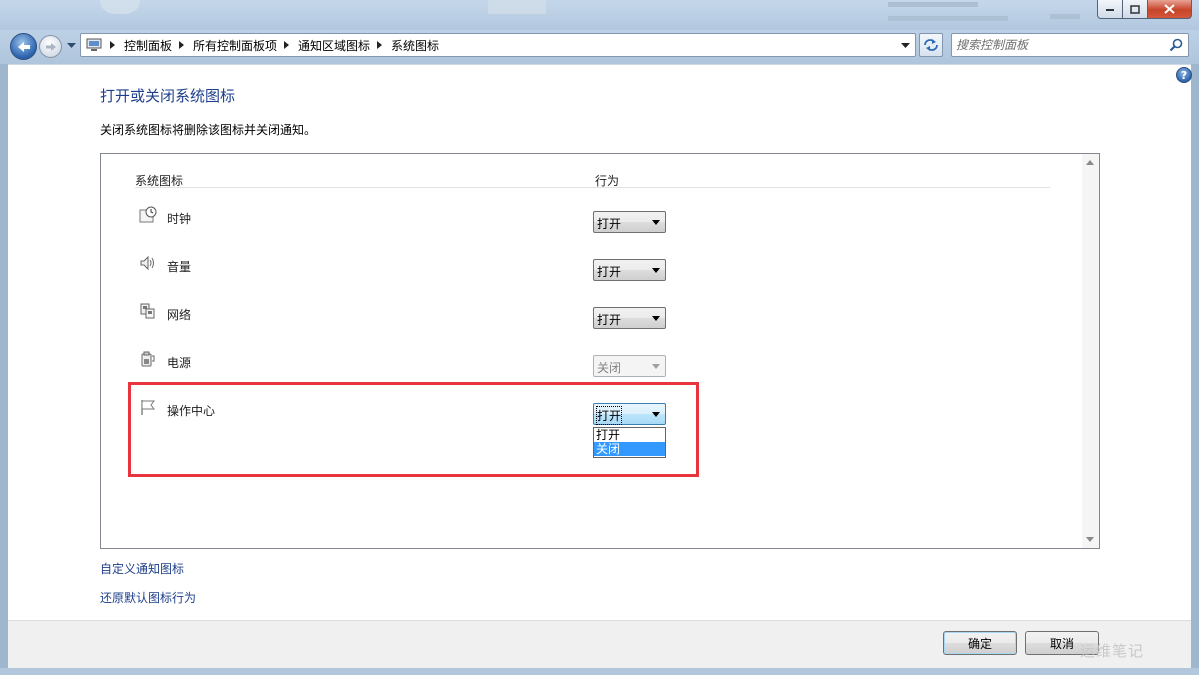 Image resolution: width=1199 pixels, height=675 pixels. I want to click on power-icon, so click(148, 359).